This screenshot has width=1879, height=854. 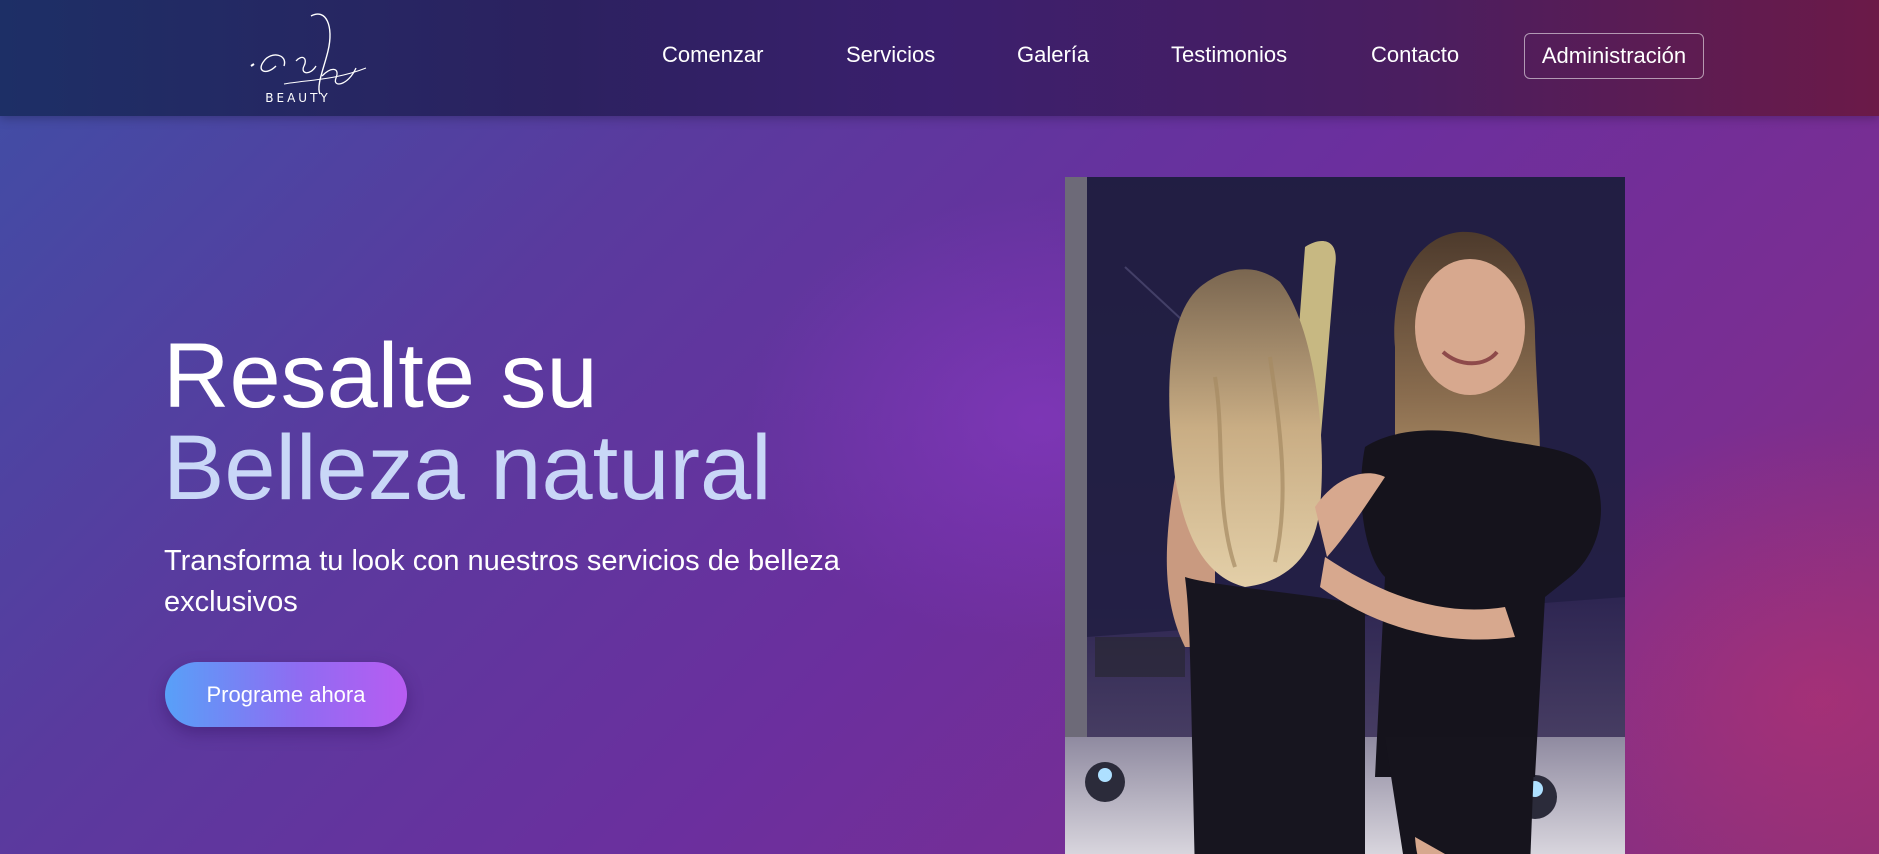 What do you see at coordinates (286, 694) in the screenshot?
I see `schedule-now-button: Programe ahora` at bounding box center [286, 694].